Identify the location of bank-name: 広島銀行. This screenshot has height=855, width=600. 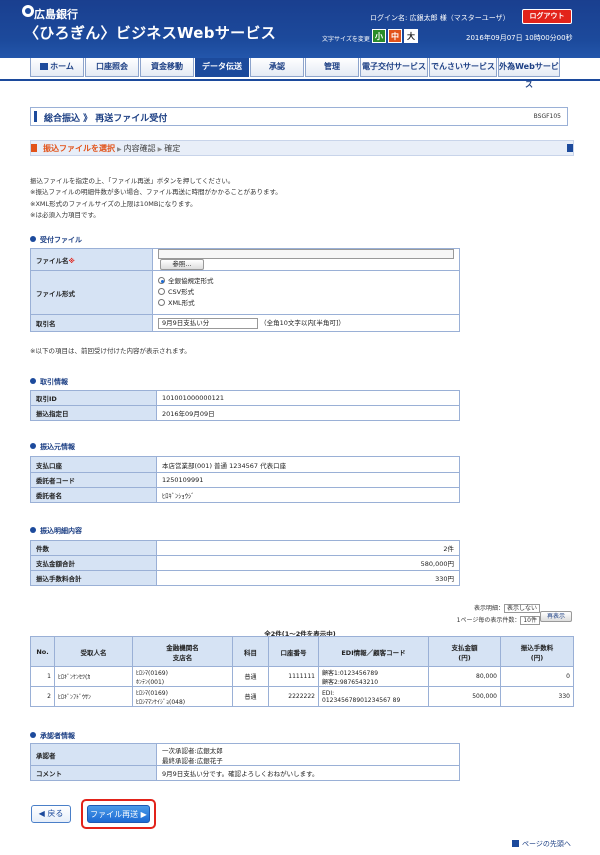
(56, 14).